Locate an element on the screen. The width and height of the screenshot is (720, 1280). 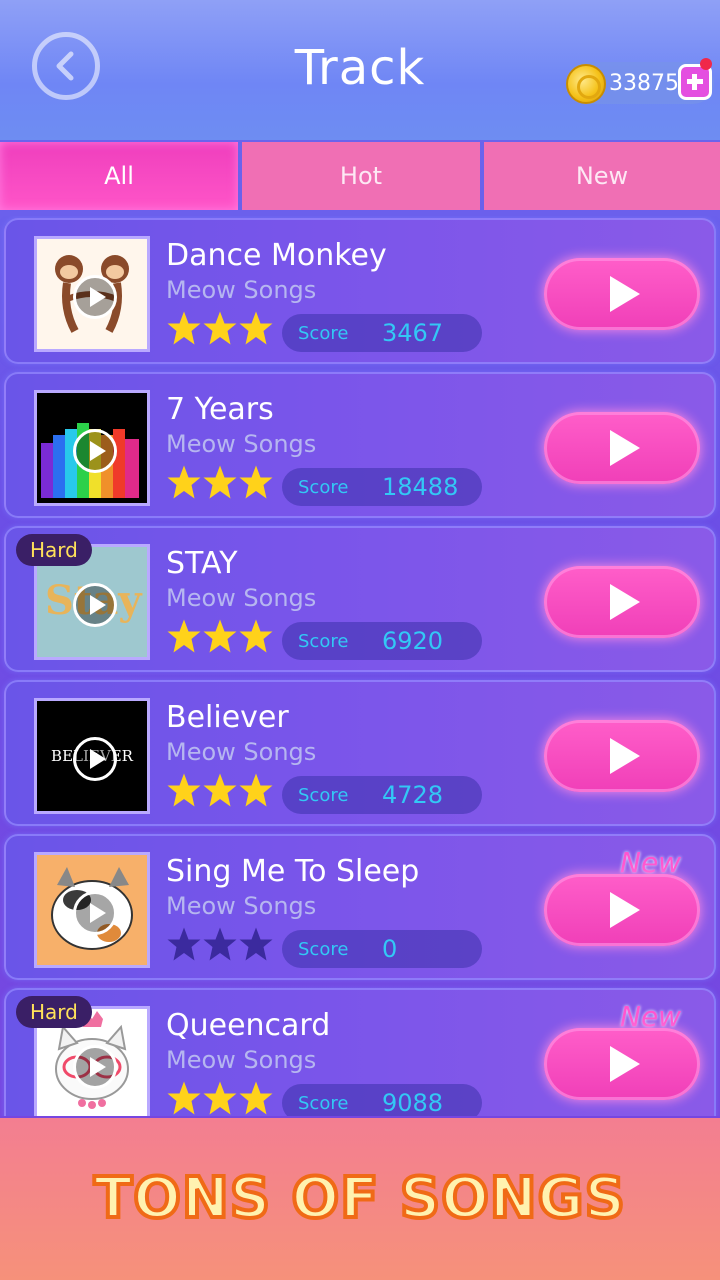
song-title: Queencard is located at coordinates (248, 1025).